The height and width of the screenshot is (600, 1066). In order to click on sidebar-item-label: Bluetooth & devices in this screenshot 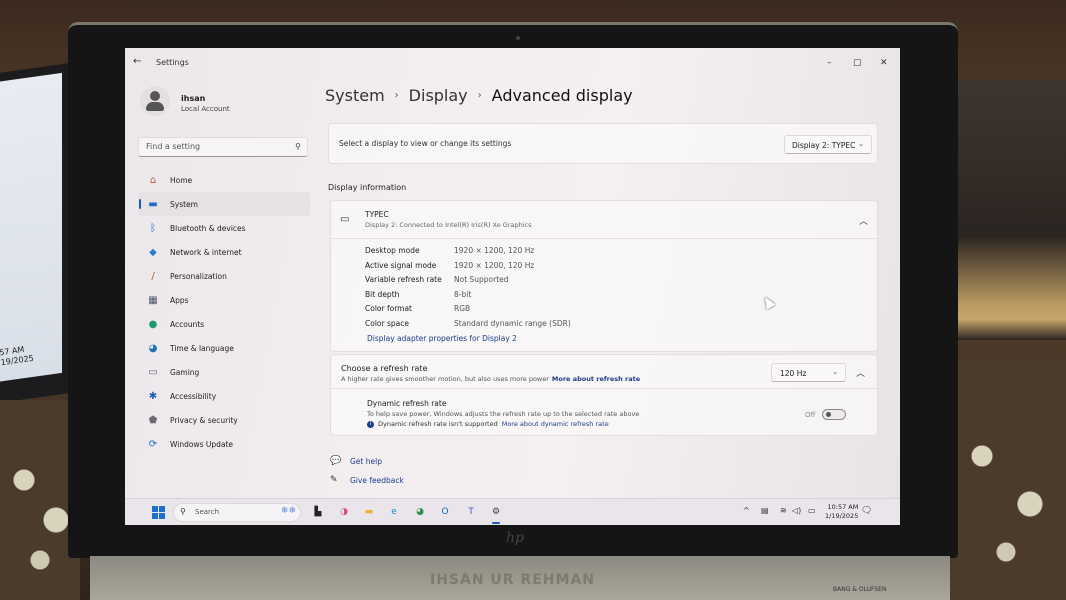, I will do `click(208, 228)`.